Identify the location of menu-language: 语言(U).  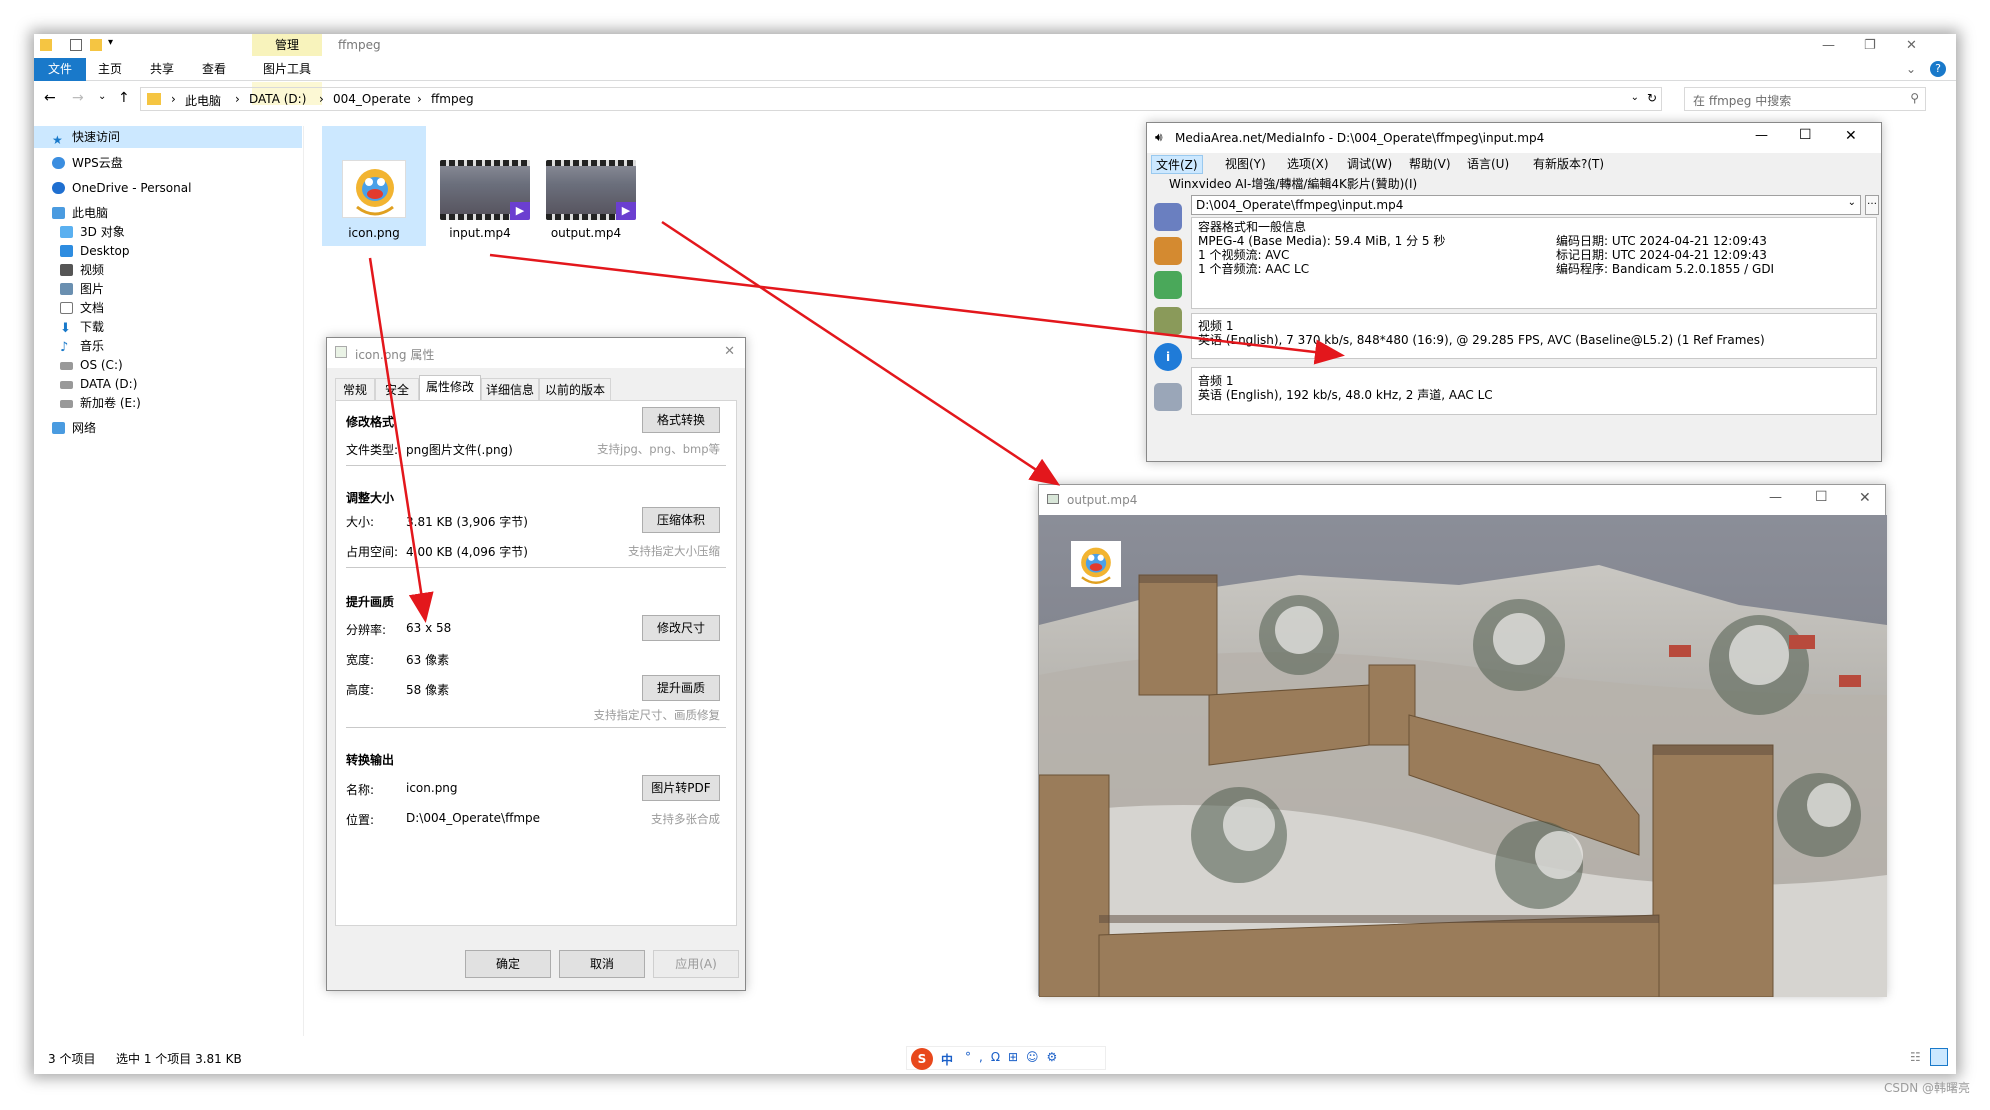
(1488, 163).